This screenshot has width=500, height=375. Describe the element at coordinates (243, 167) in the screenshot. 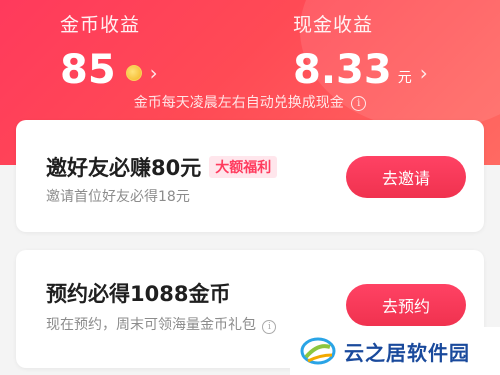

I see `bonus-badge: 大额福利` at that location.